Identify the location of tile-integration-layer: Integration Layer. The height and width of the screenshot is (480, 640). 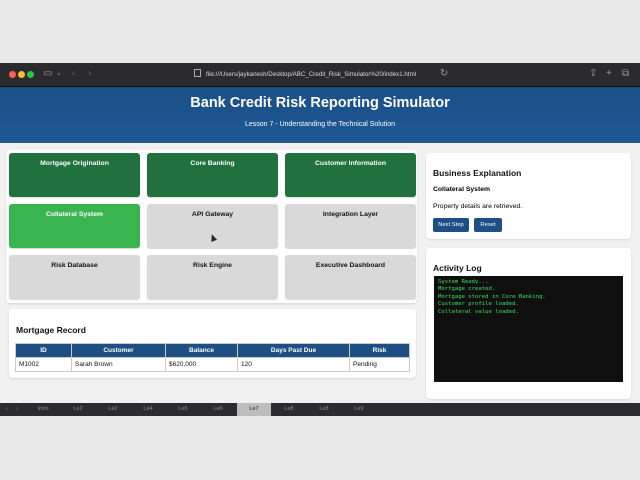
(350, 226).